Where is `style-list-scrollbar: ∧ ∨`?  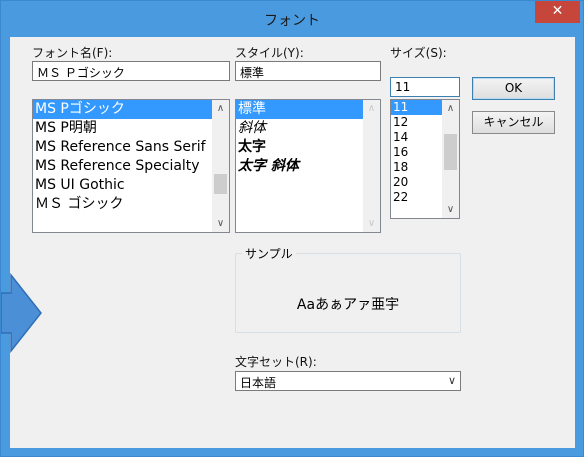
style-list-scrollbar: ∧ ∨ is located at coordinates (371, 166).